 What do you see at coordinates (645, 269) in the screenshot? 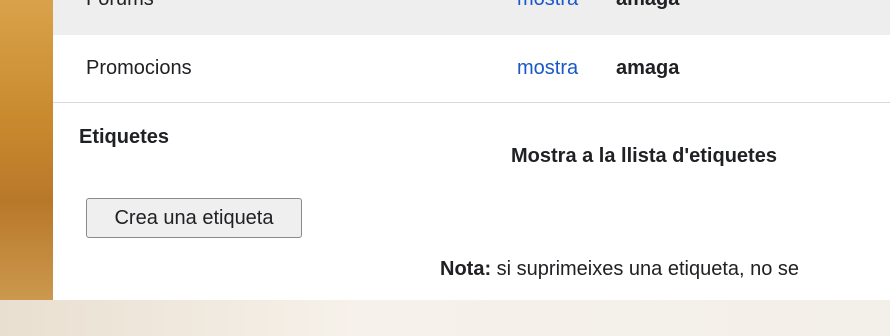
I see `note-text: si suprimeixes una etiqueta, no se` at bounding box center [645, 269].